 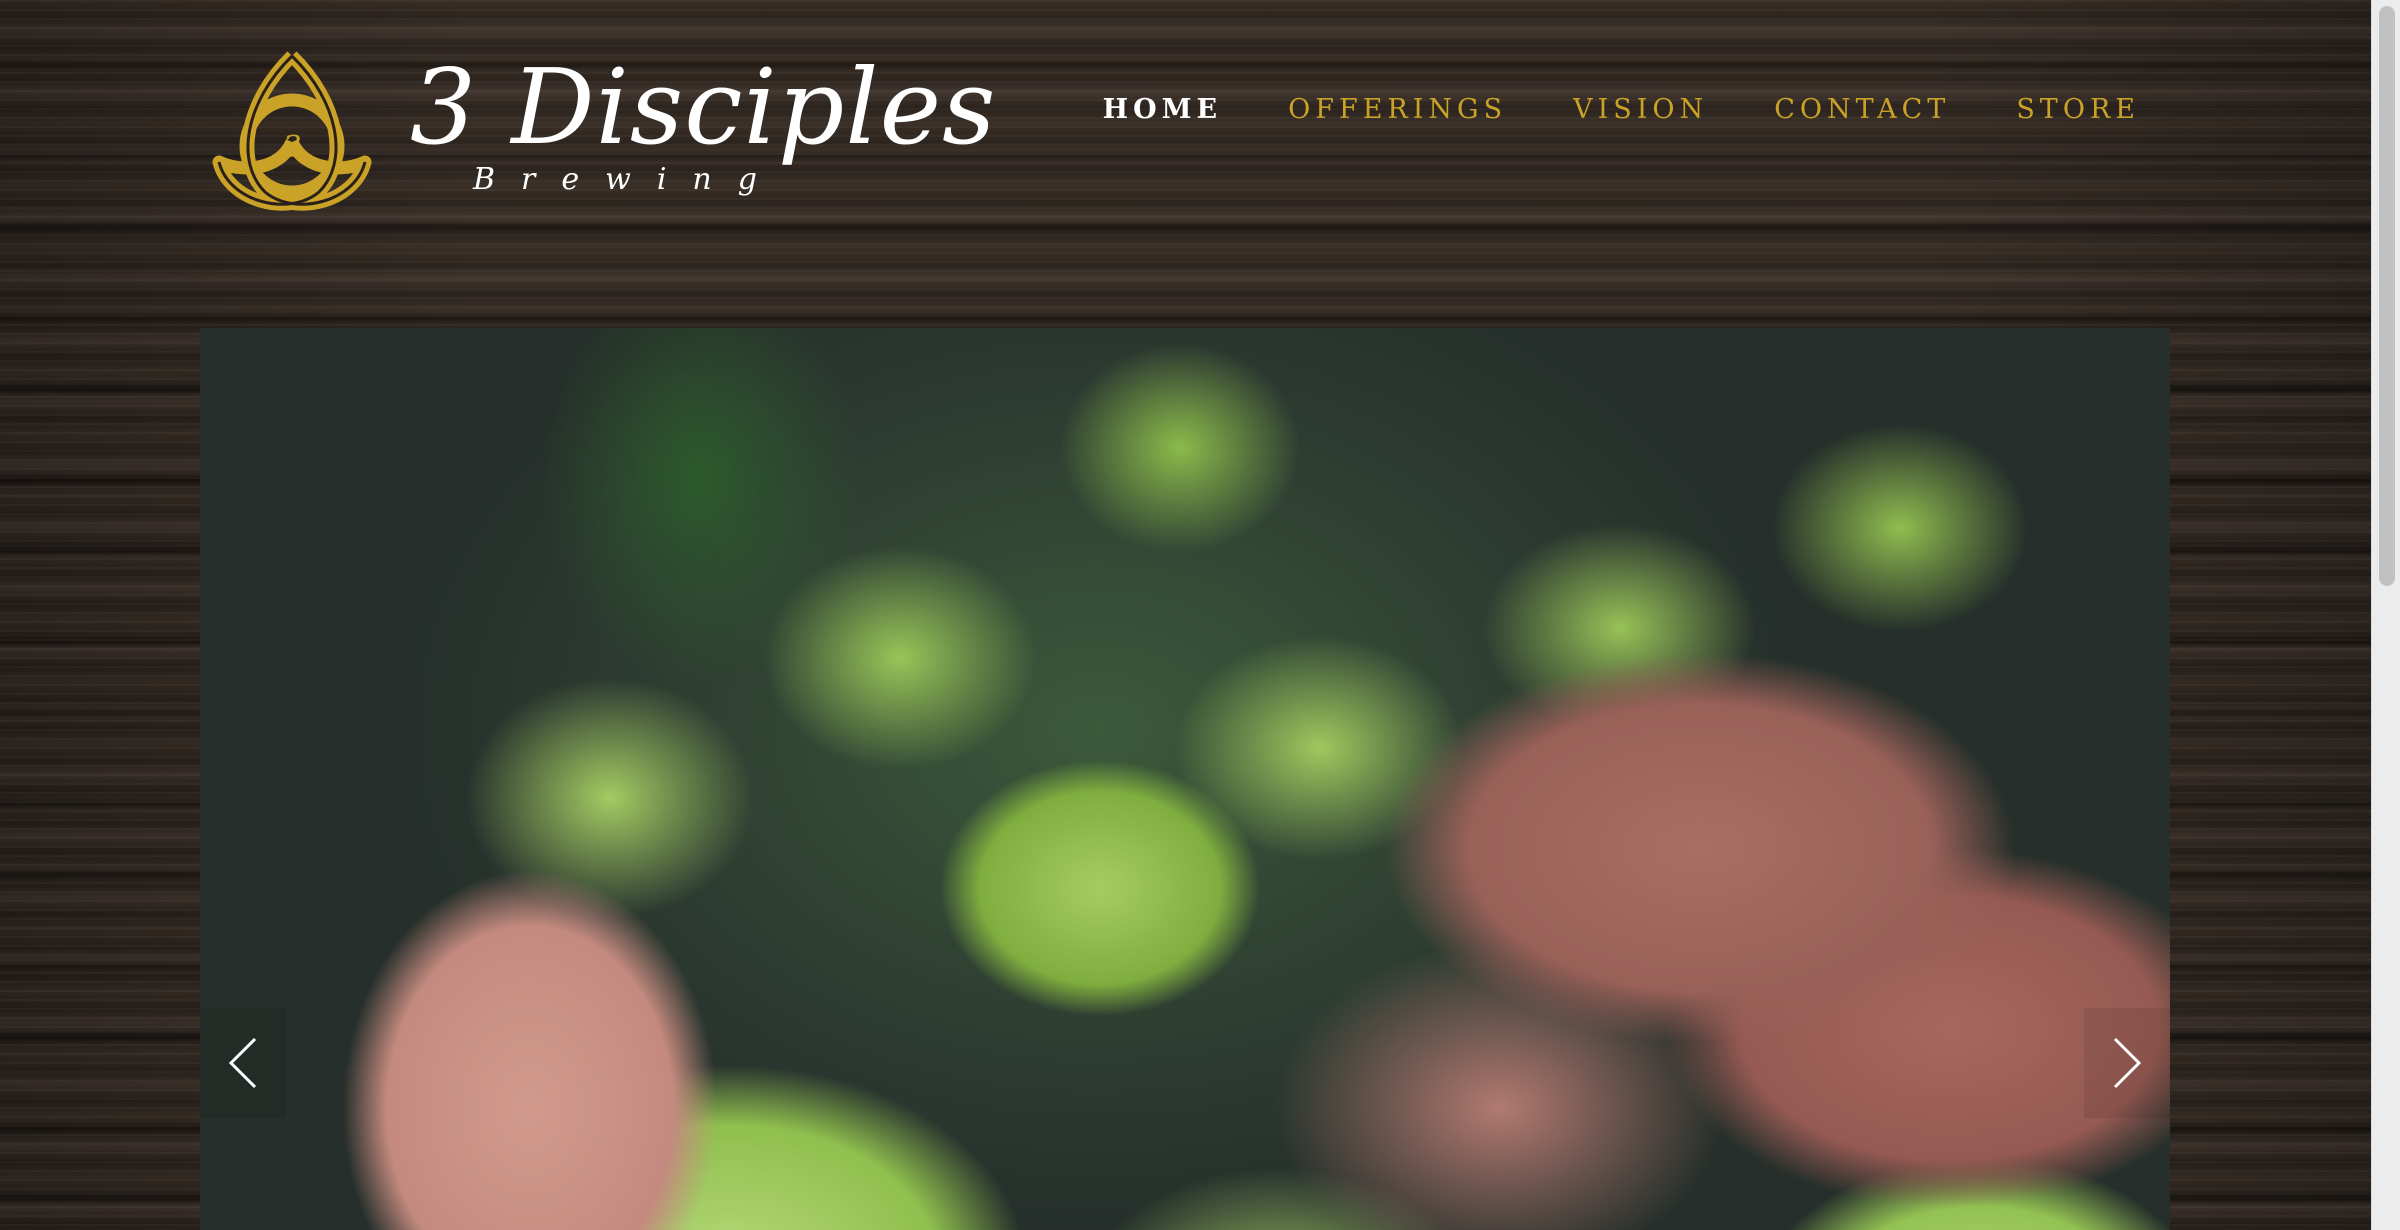 What do you see at coordinates (628, 179) in the screenshot?
I see `brand-subtitle: Brewing` at bounding box center [628, 179].